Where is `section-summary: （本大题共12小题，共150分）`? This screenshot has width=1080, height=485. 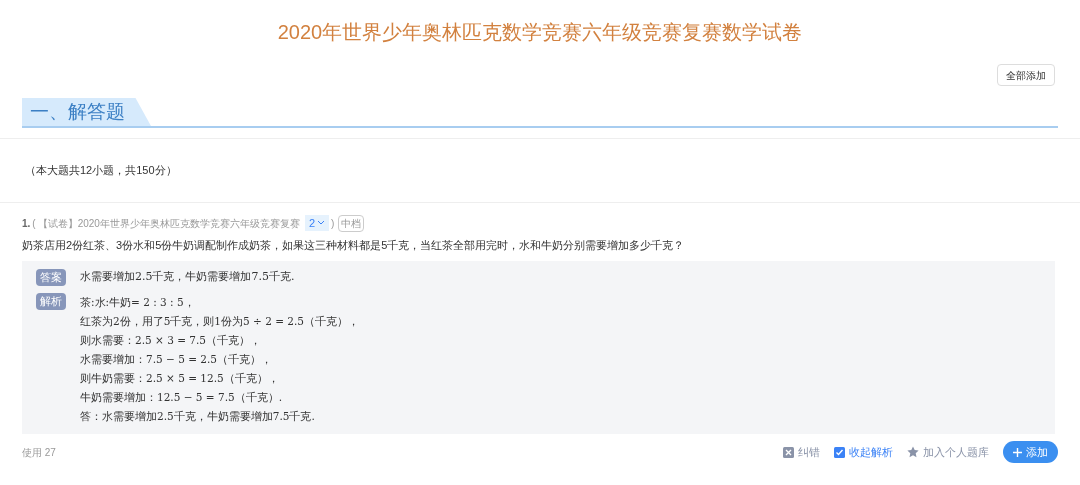
section-summary: （本大题共12小题，共150分） is located at coordinates (101, 171).